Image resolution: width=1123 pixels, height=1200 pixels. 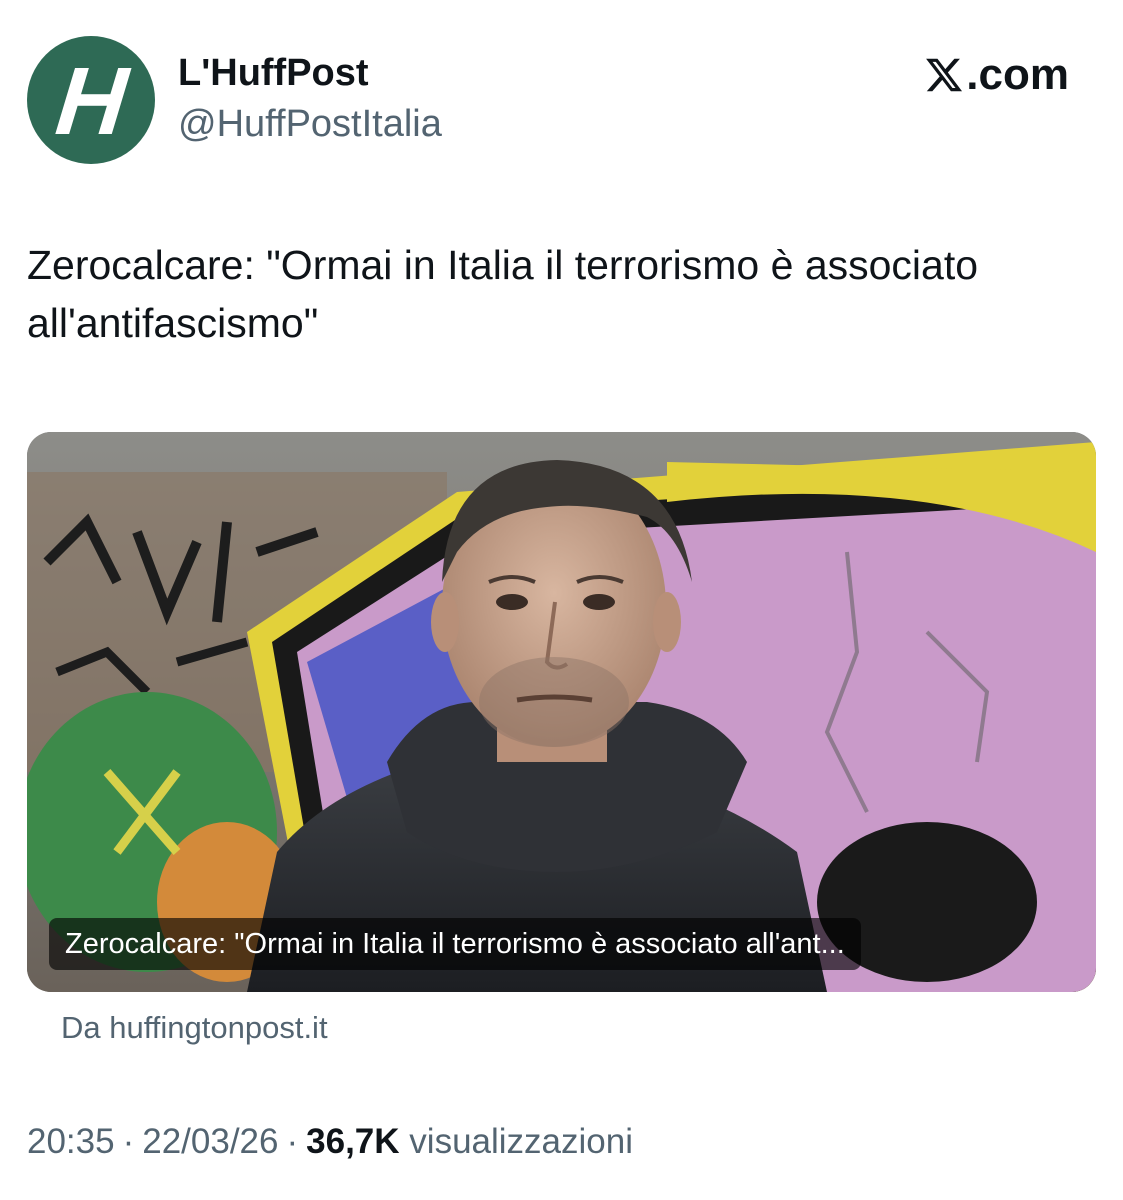 What do you see at coordinates (310, 124) in the screenshot?
I see `author-handle: @HuffPostItalia` at bounding box center [310, 124].